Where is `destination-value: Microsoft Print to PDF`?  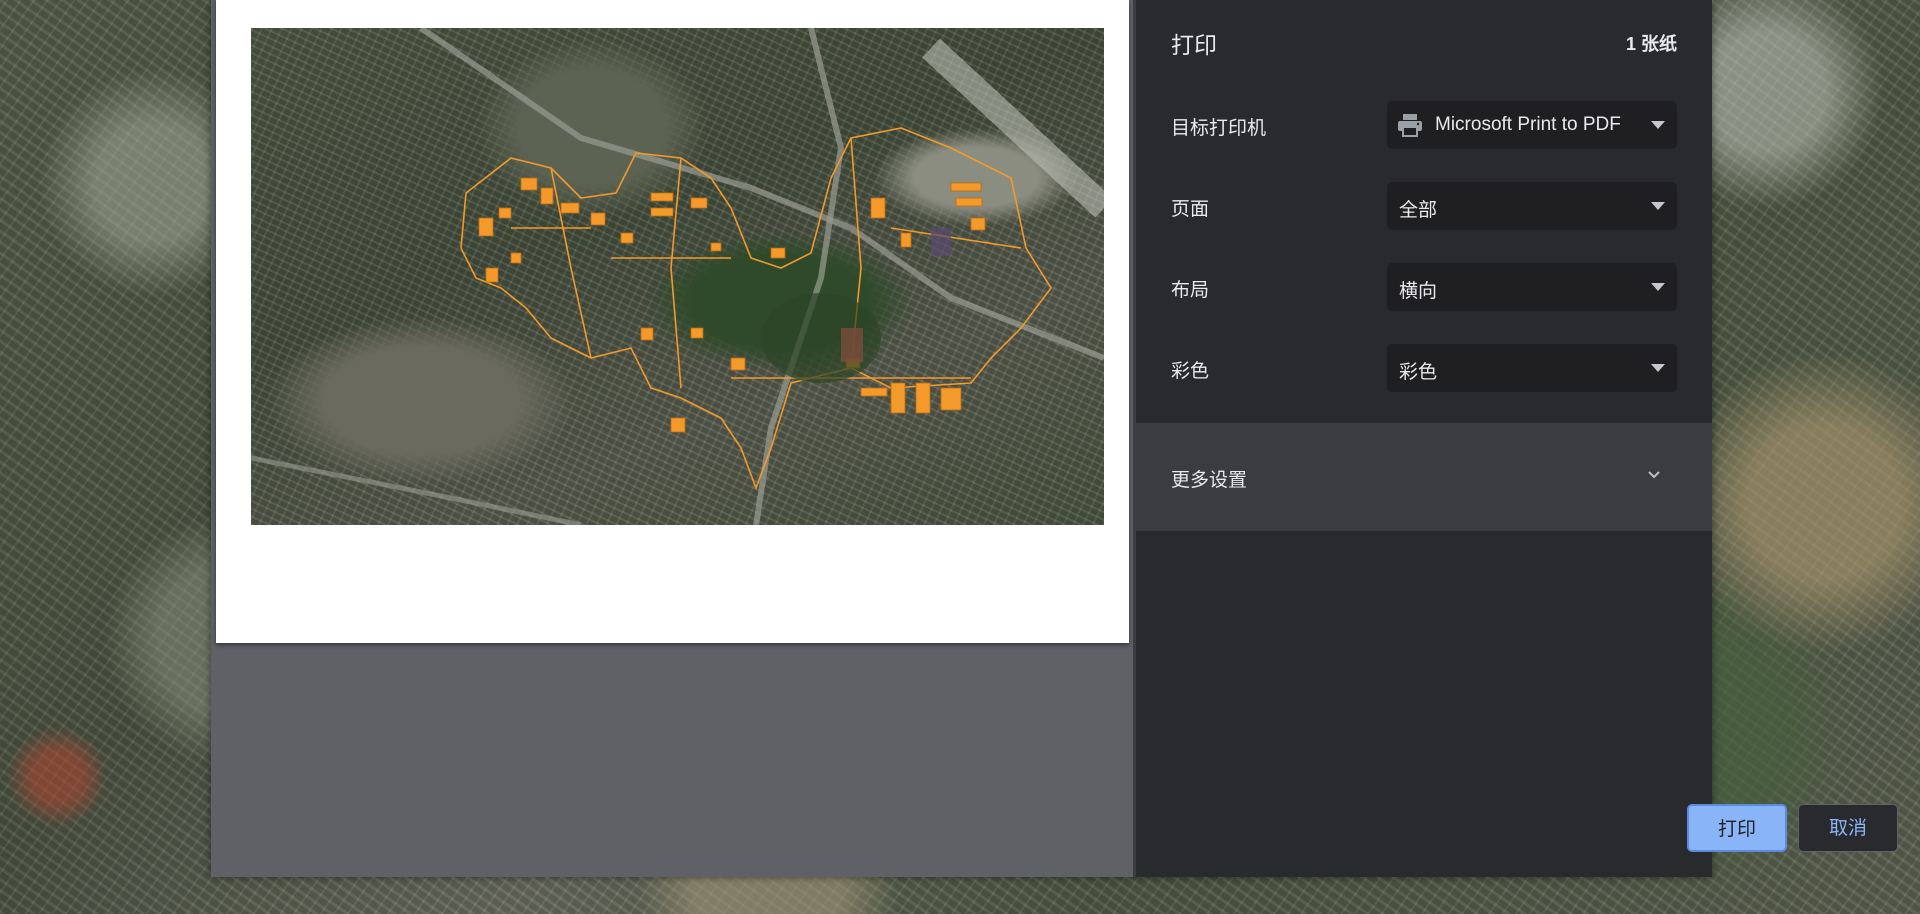 destination-value: Microsoft Print to PDF is located at coordinates (1528, 124).